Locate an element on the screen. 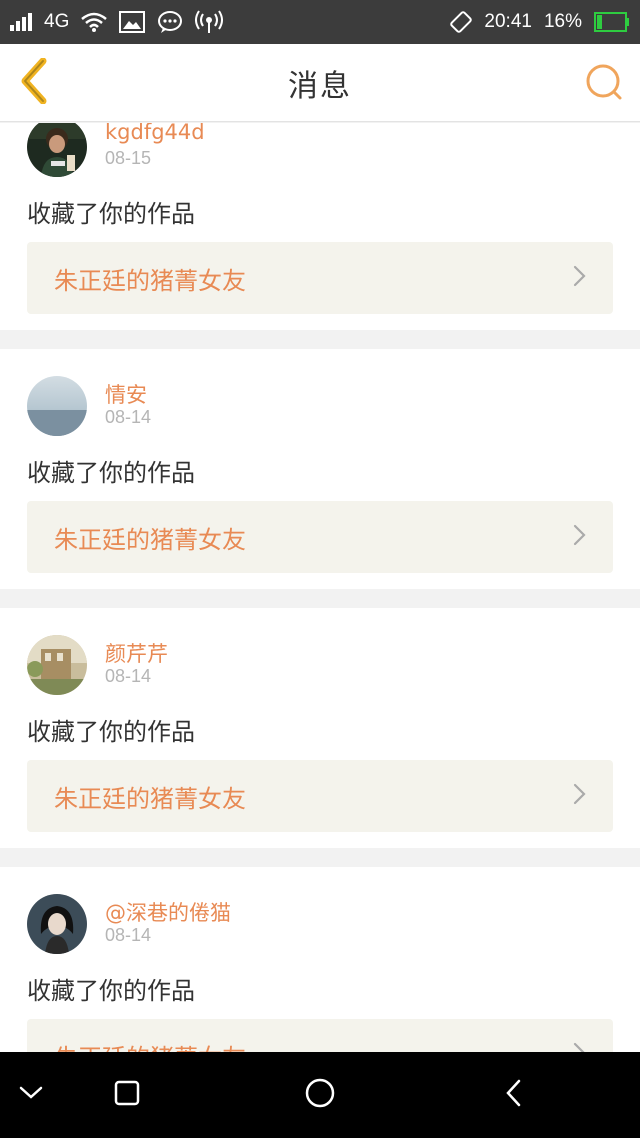 This screenshot has width=640, height=1138. battery-icon is located at coordinates (612, 22).